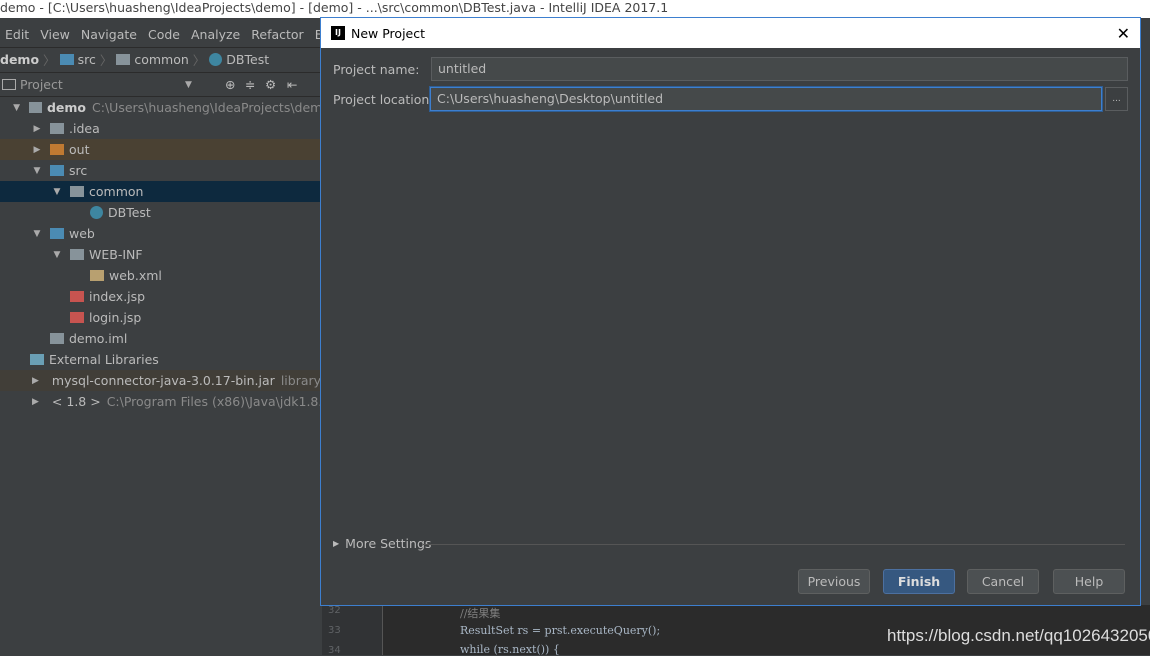 This screenshot has width=1150, height=656. What do you see at coordinates (334, 630) in the screenshot?
I see `gutter-num-33: 33` at bounding box center [334, 630].